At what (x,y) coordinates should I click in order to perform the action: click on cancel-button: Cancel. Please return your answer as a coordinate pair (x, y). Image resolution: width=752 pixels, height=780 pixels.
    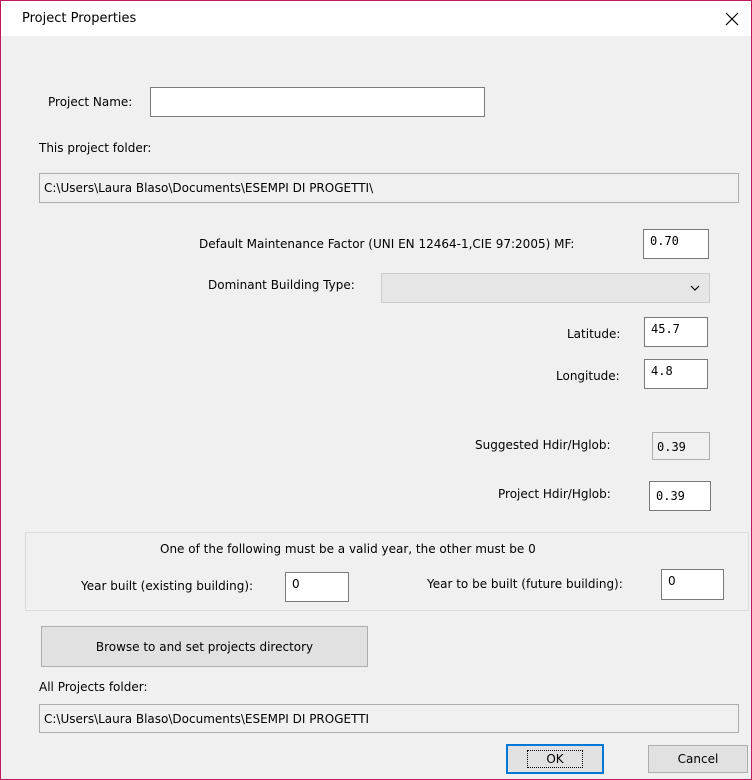
    Looking at the image, I should click on (698, 759).